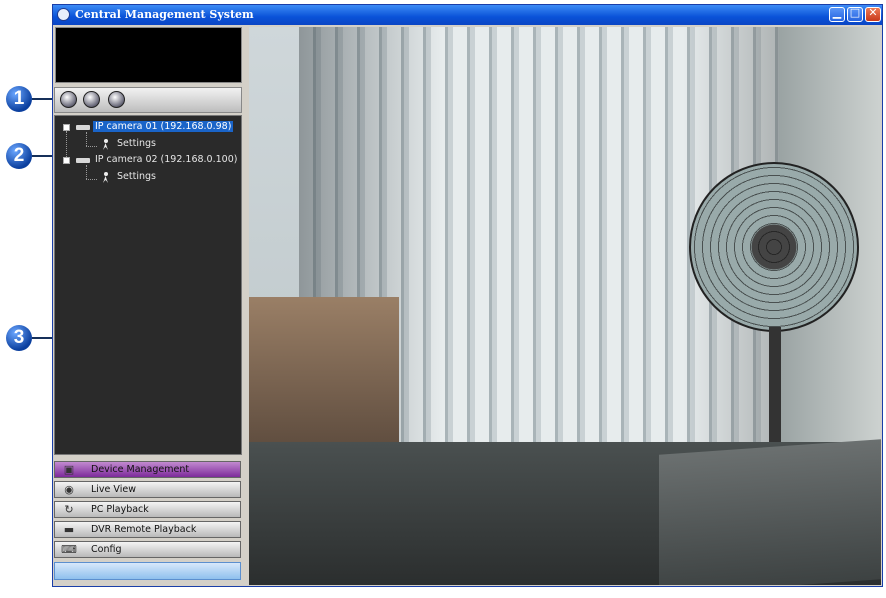 The width and height of the screenshot is (886, 598). I want to click on dvr-remote-playback-icon: ▬, so click(69, 529).